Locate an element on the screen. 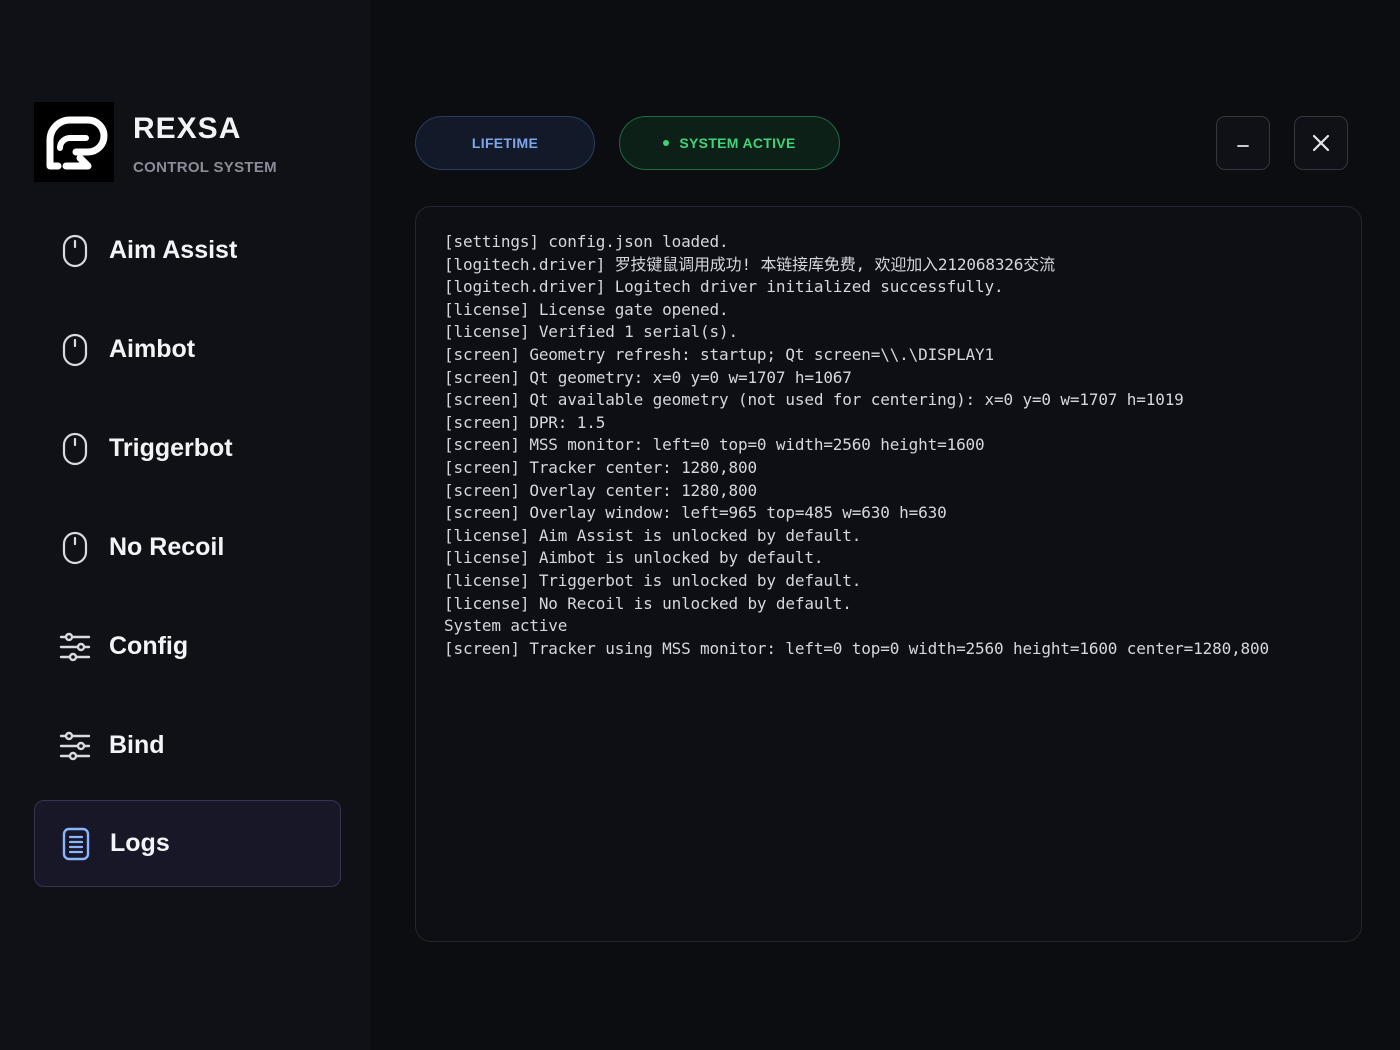 Image resolution: width=1400 pixels, height=1050 pixels. log-line: [screen] Overlay center: 1280,800 is located at coordinates (600, 490).